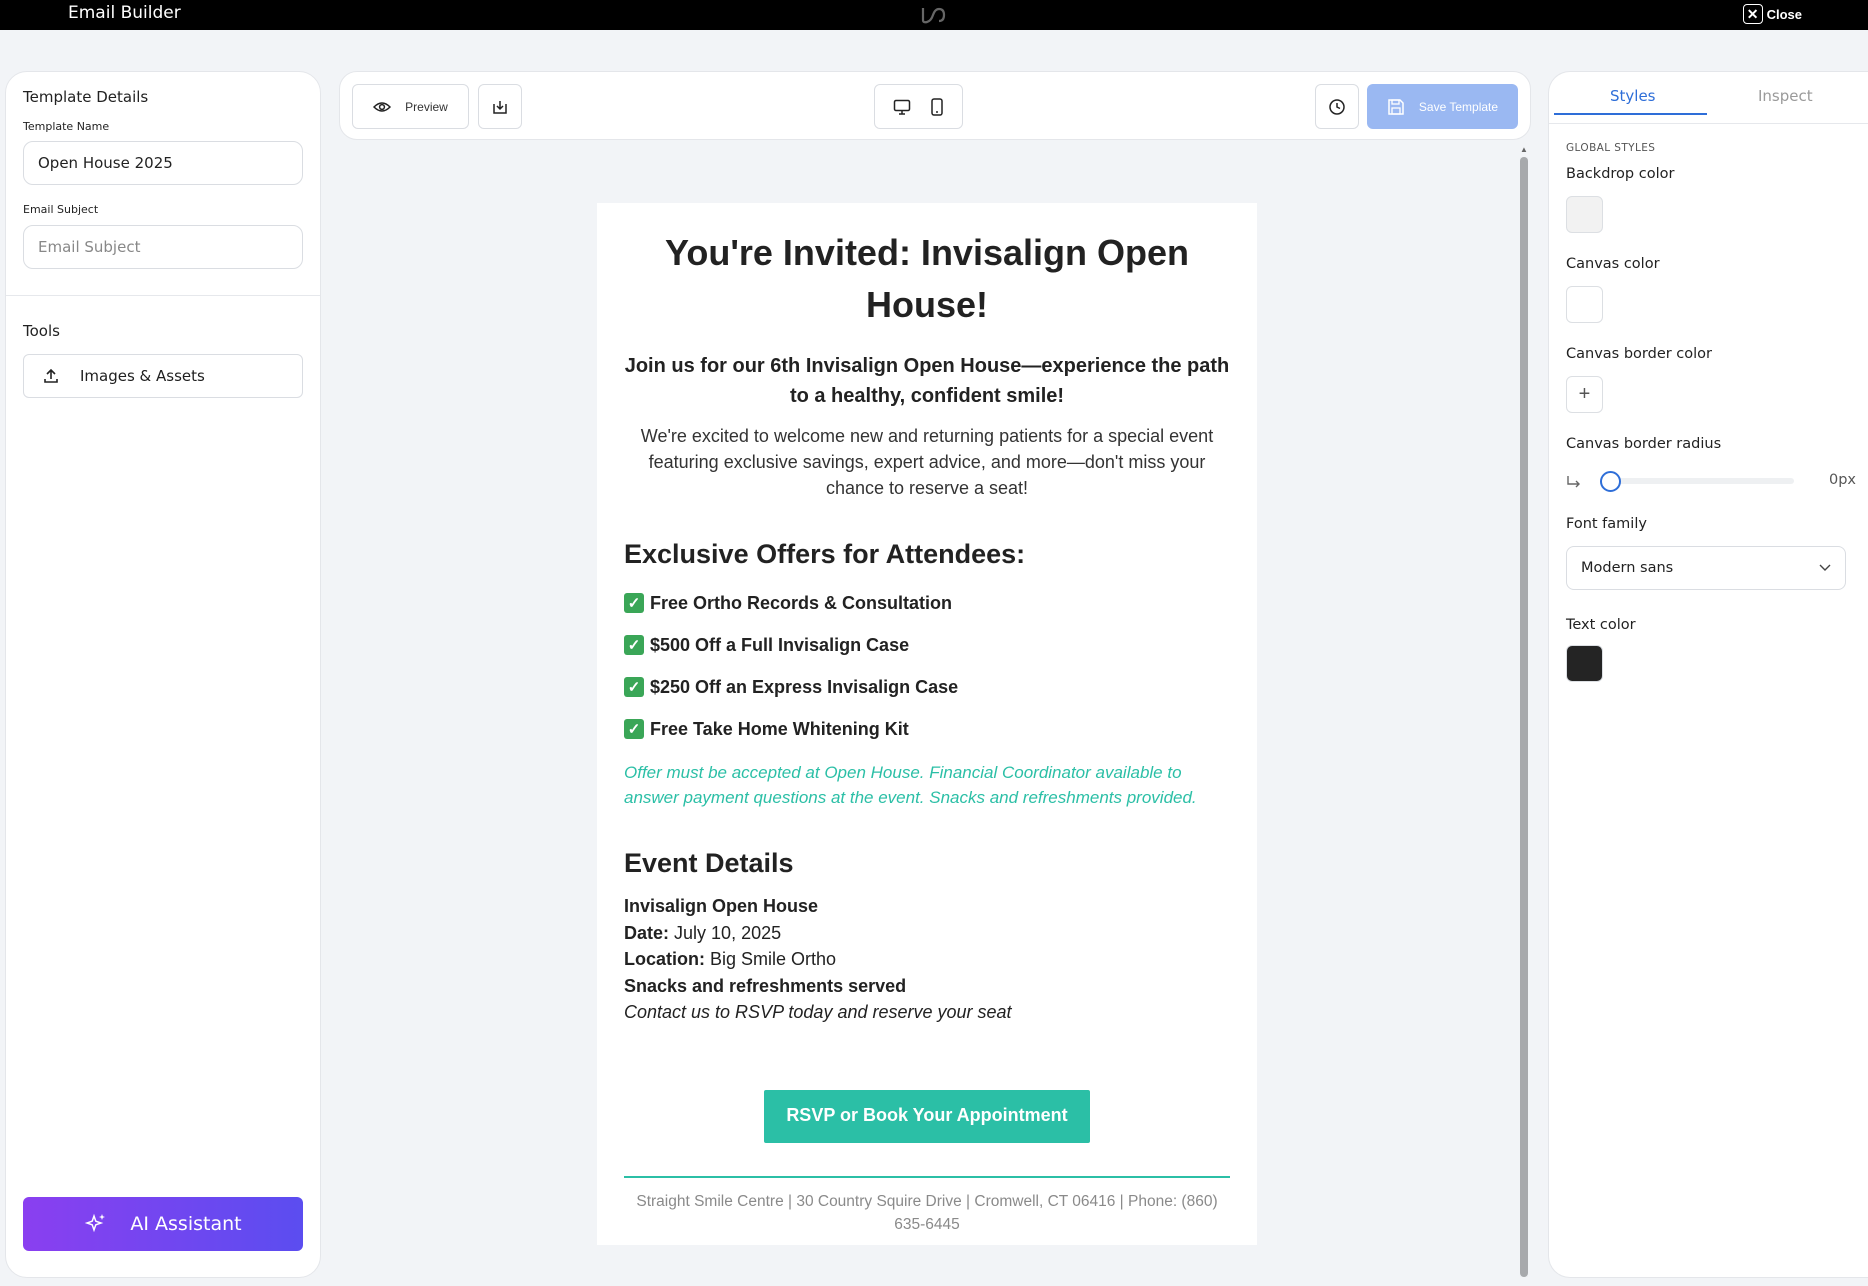  I want to click on offer-item: ✓ Free Take Home Whitening Kit, so click(927, 729).